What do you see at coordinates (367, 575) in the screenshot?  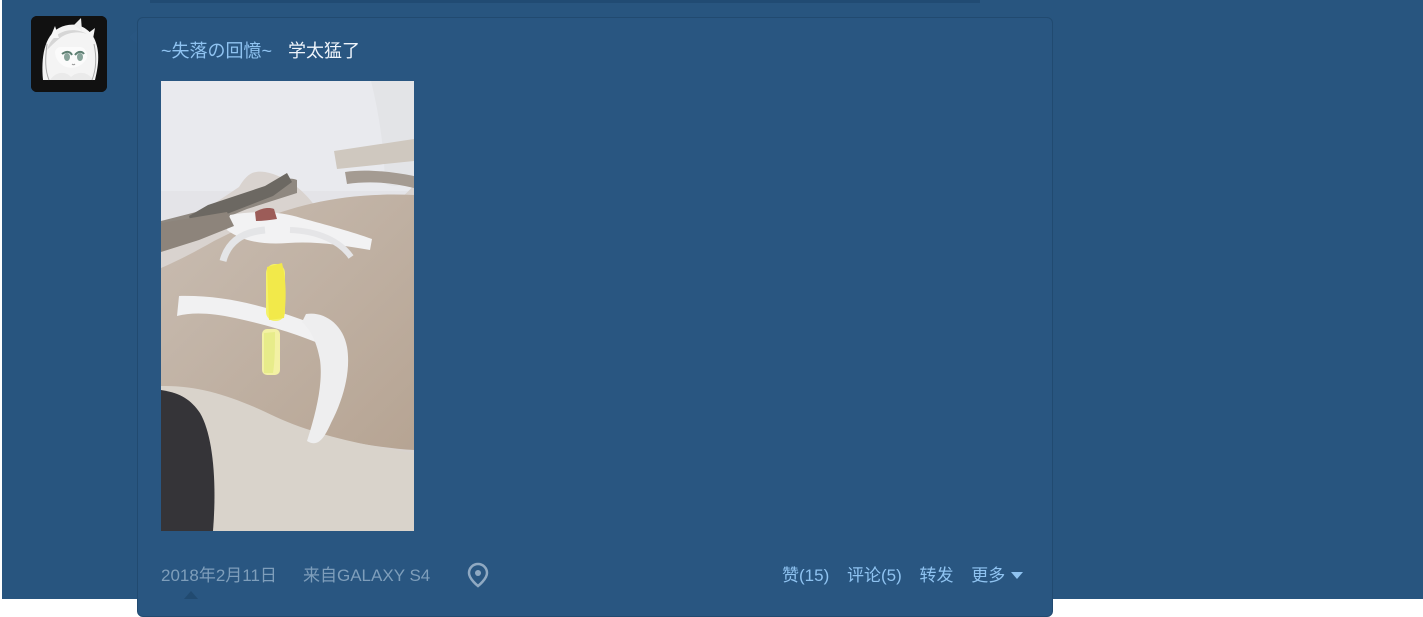 I see `post-source: 来自GALAXY S4` at bounding box center [367, 575].